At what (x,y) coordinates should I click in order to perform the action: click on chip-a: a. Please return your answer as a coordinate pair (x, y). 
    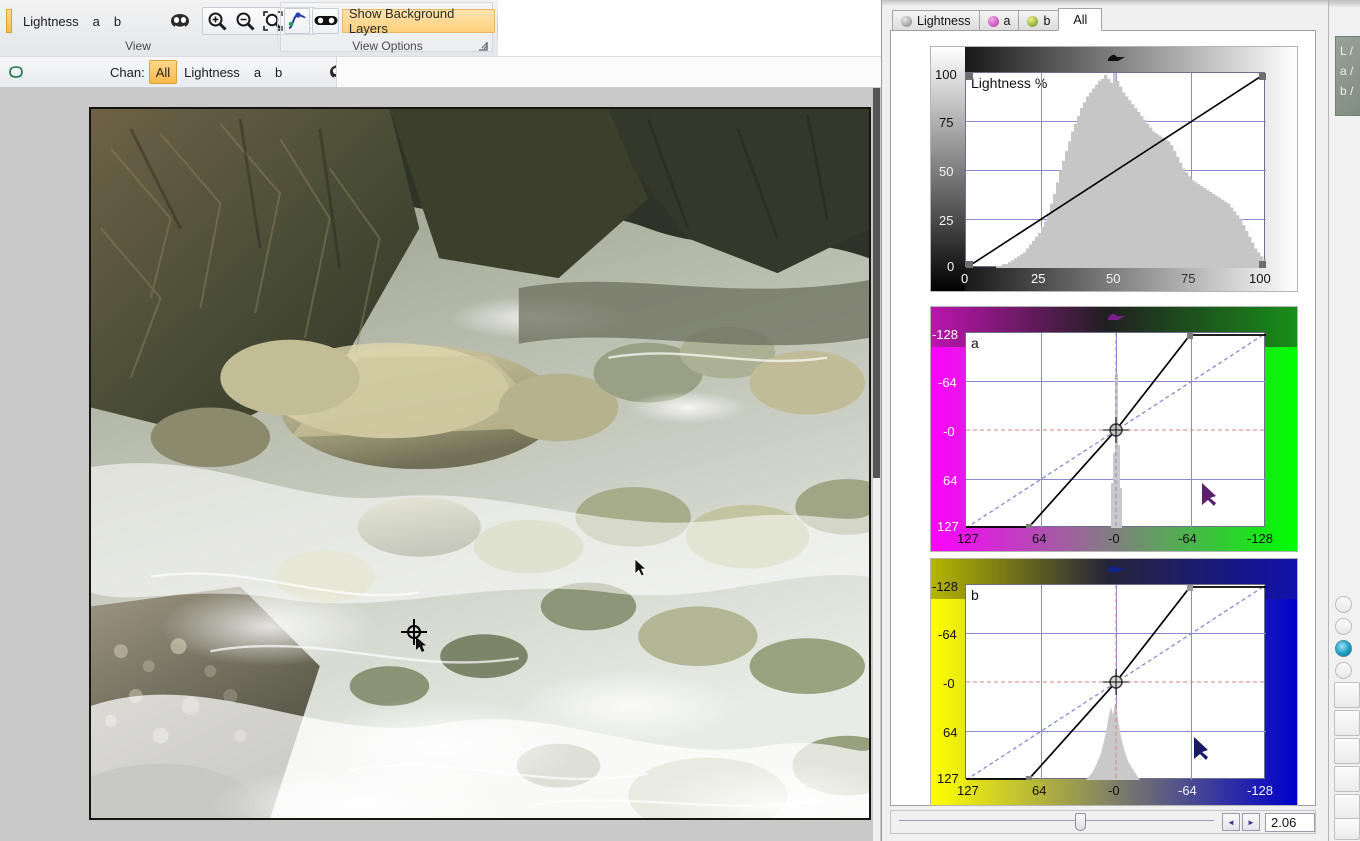
    Looking at the image, I should click on (96, 21).